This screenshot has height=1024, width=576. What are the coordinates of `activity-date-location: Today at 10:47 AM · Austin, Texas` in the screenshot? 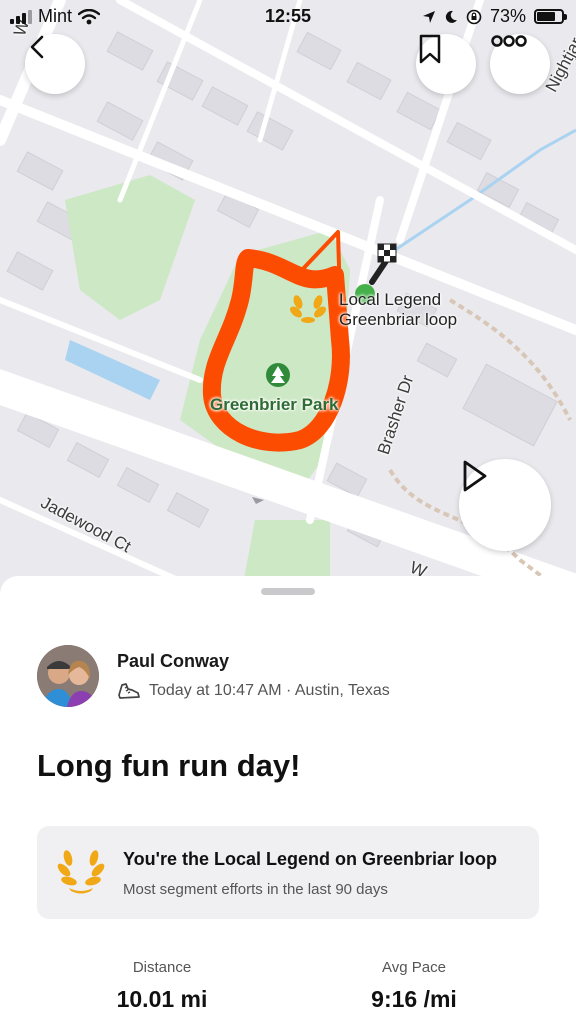 It's located at (269, 690).